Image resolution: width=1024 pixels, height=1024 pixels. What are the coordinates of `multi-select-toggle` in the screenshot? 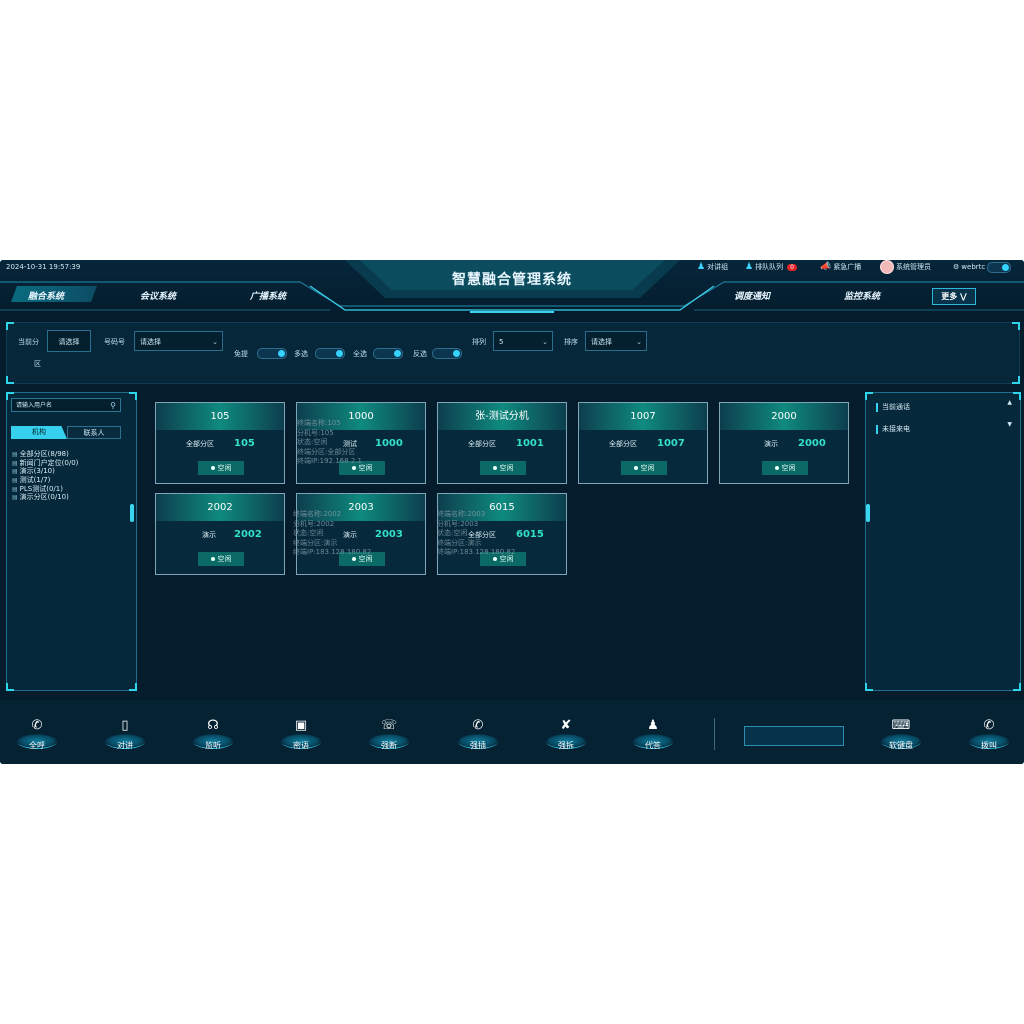 It's located at (330, 353).